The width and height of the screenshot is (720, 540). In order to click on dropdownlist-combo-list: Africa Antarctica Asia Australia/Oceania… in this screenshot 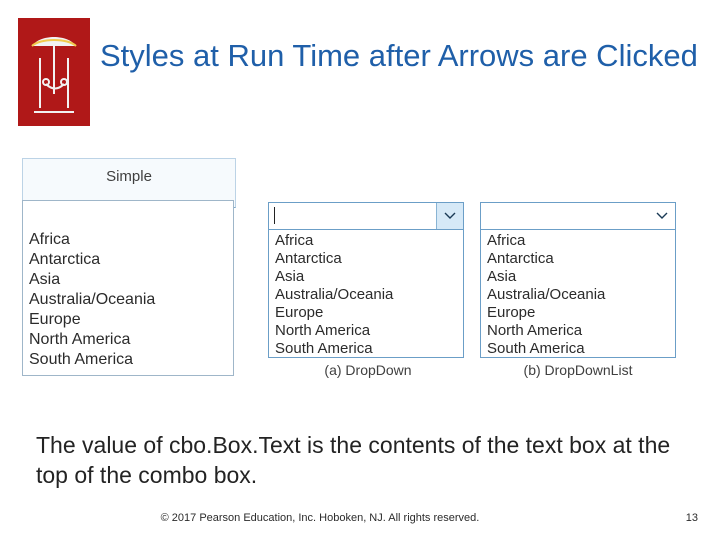, I will do `click(578, 294)`.